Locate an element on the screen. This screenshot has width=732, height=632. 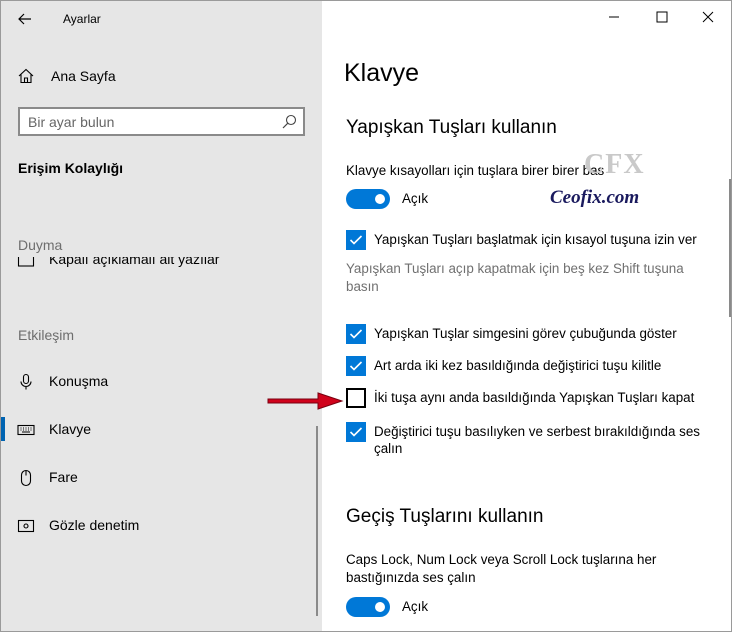
home-icon is located at coordinates (26, 76).